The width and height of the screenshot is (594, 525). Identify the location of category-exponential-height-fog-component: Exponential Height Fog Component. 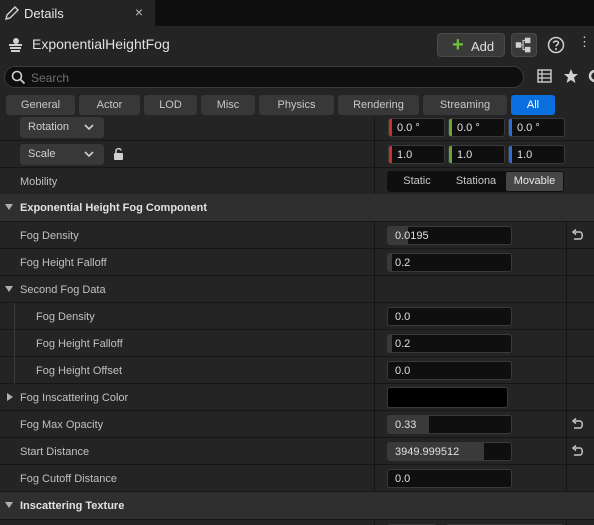
(297, 208).